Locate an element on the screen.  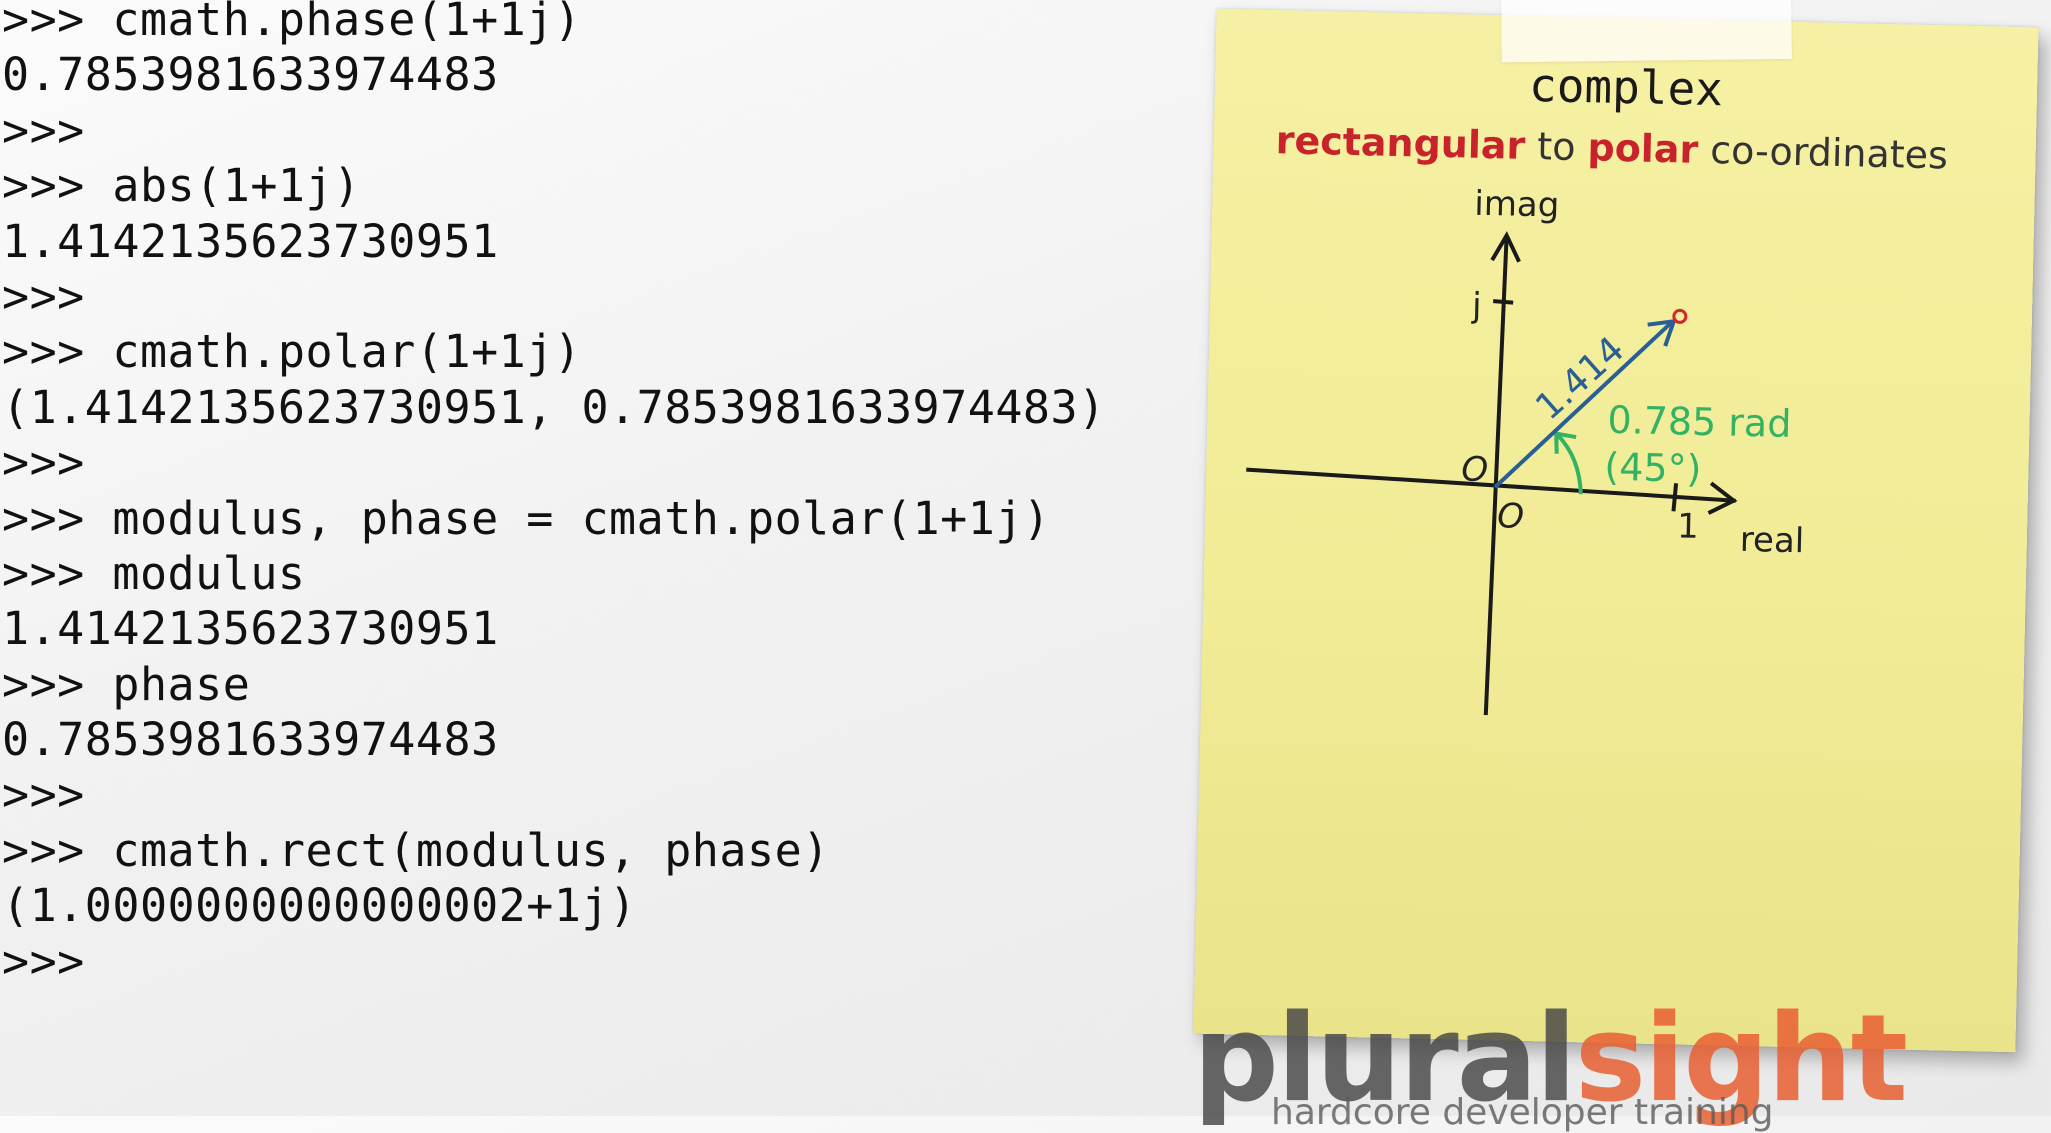
angle-rad-label: 0.785 rad is located at coordinates (1699, 422).